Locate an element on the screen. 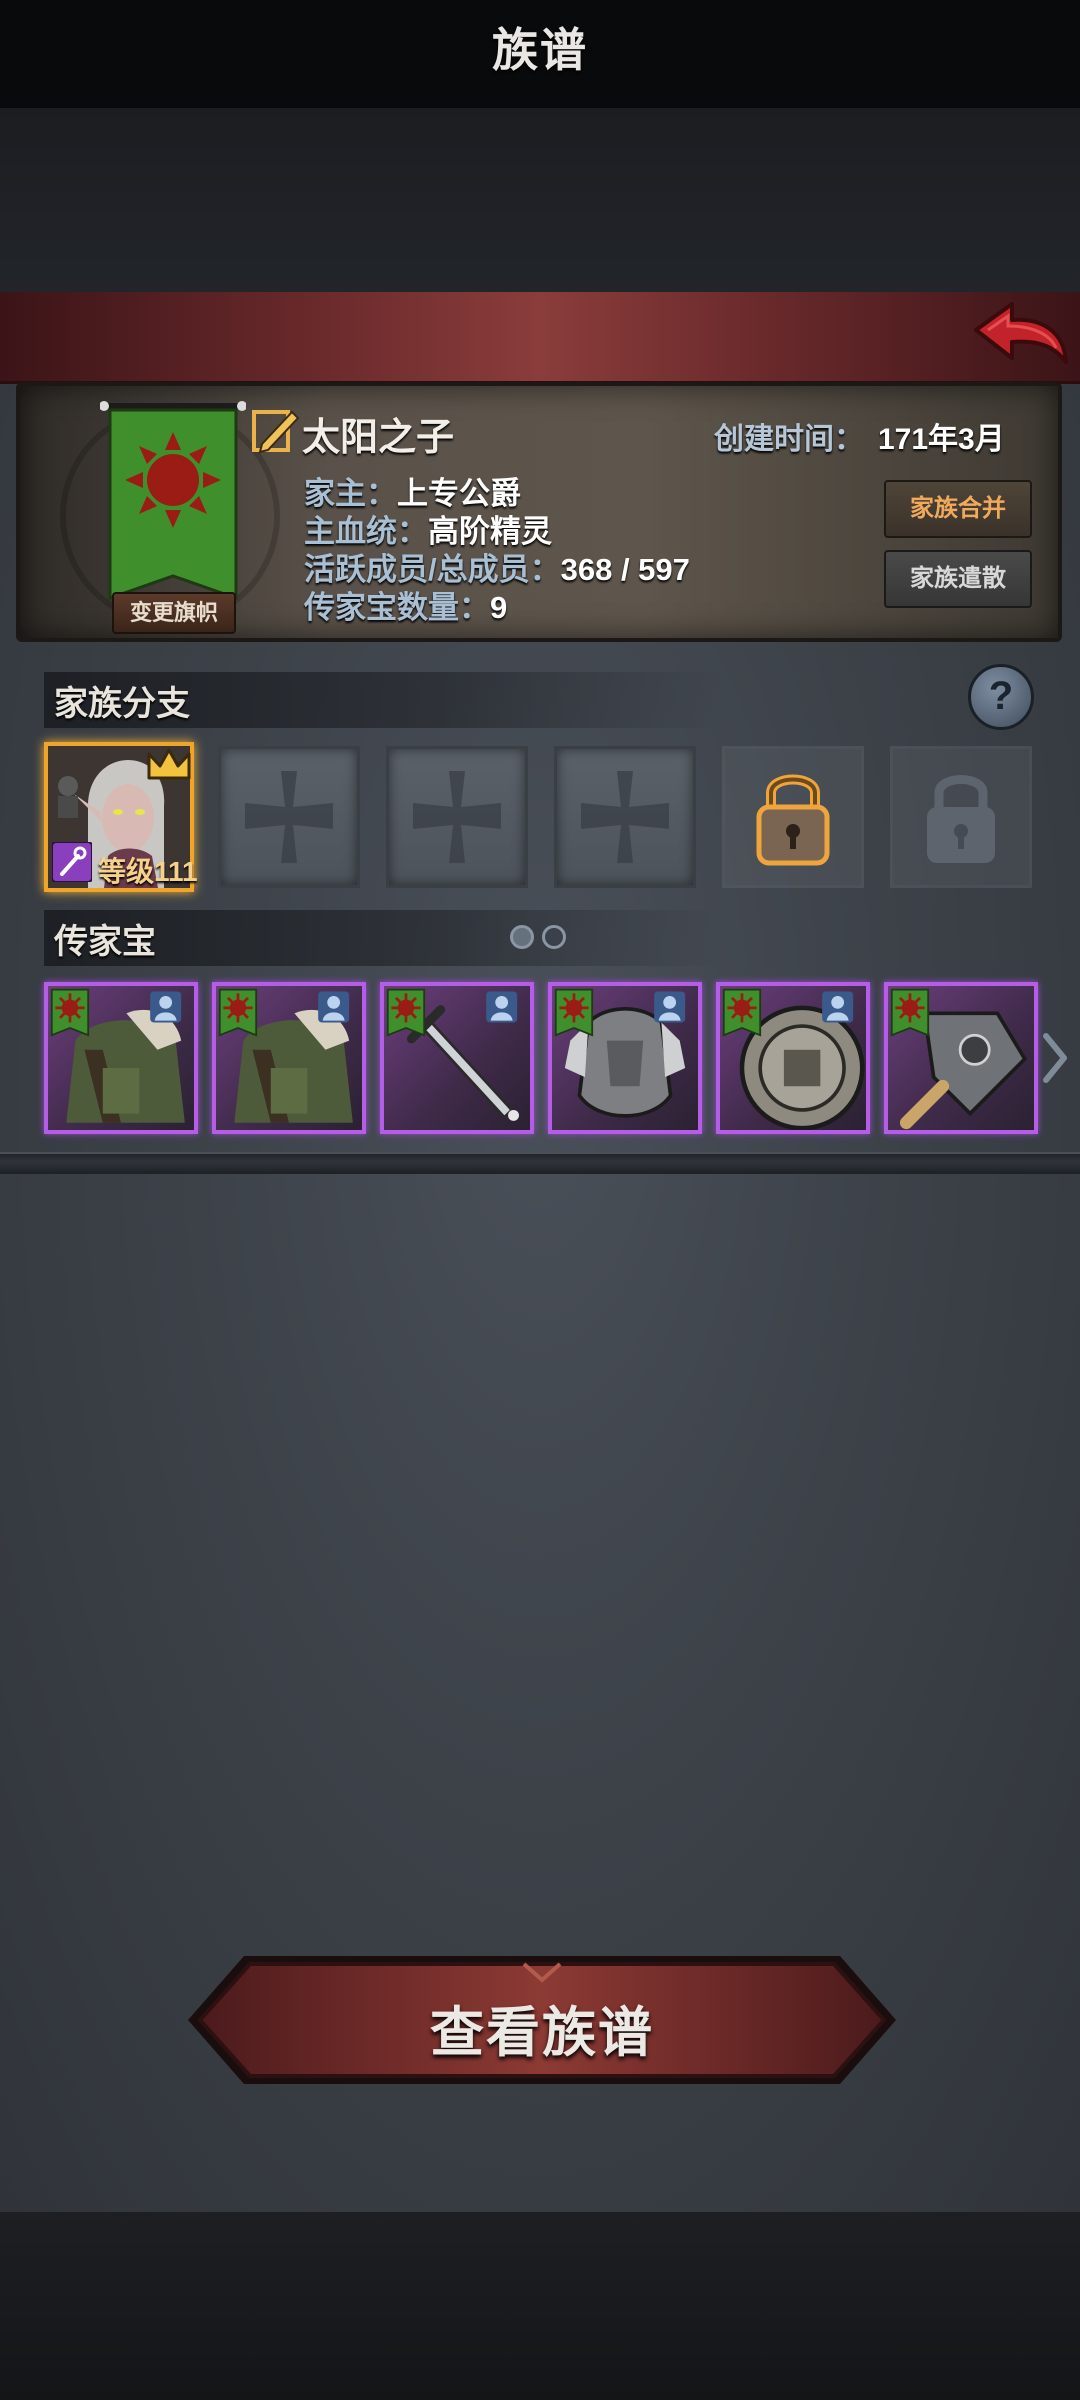  help-button: ? is located at coordinates (1001, 697).